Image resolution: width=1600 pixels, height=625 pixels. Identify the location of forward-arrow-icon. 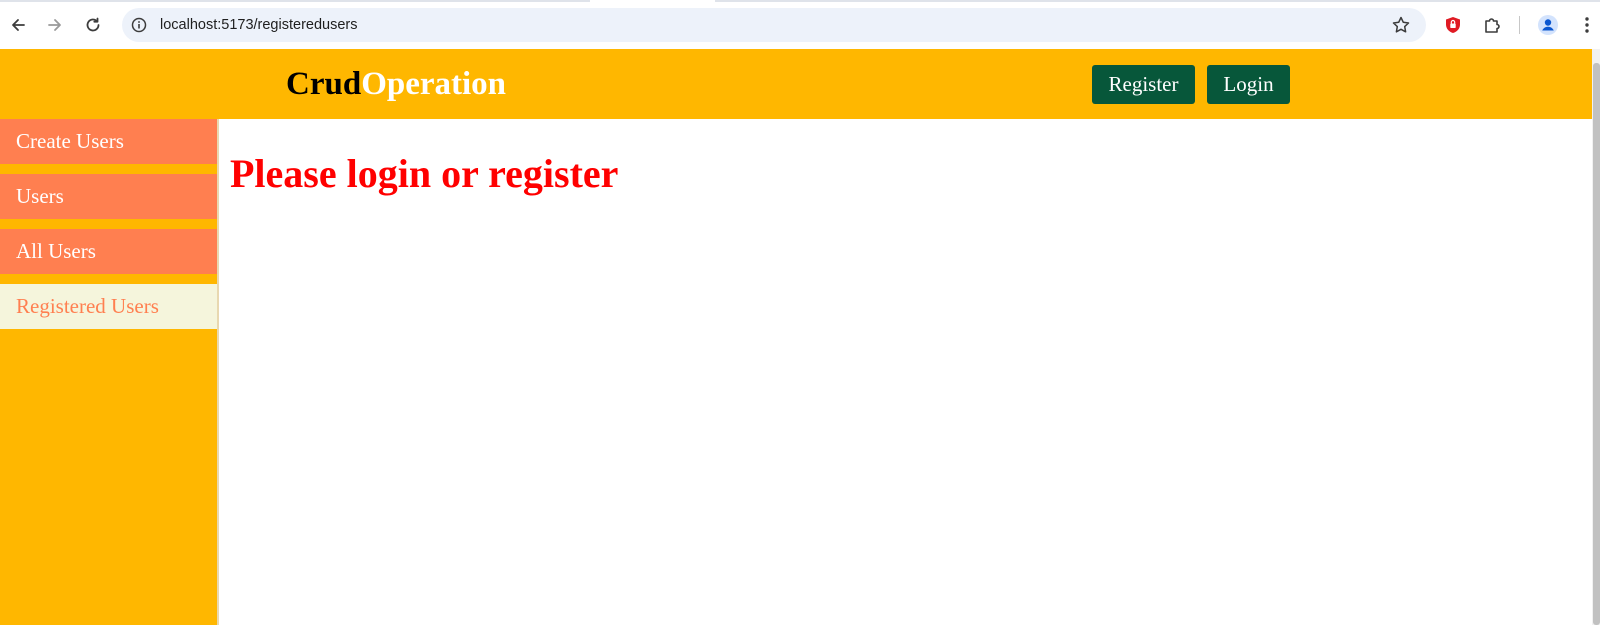
(55, 25).